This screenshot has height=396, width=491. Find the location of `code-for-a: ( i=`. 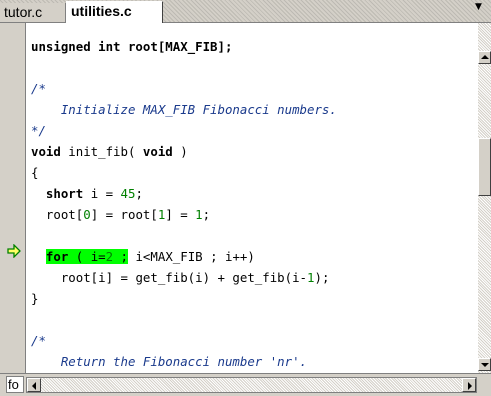

code-for-a: ( i= is located at coordinates (87, 256).